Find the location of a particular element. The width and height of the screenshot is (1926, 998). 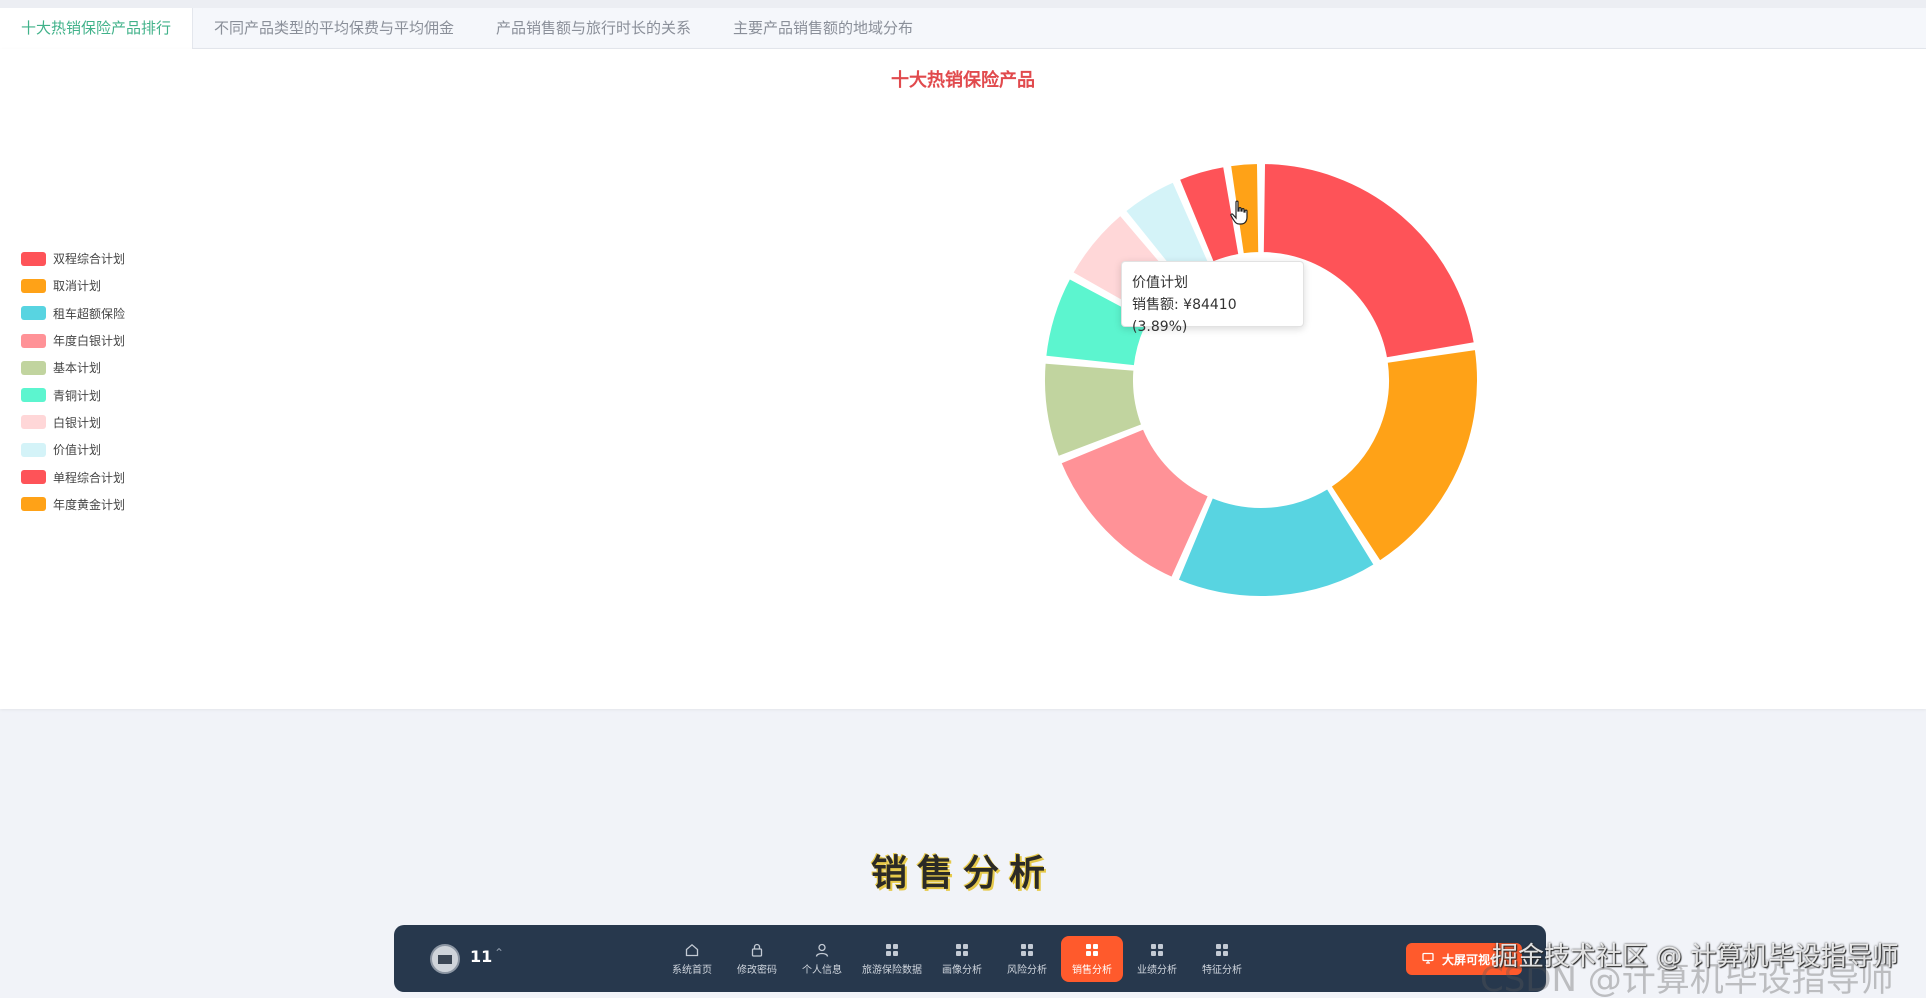

lock-icon is located at coordinates (757, 950).